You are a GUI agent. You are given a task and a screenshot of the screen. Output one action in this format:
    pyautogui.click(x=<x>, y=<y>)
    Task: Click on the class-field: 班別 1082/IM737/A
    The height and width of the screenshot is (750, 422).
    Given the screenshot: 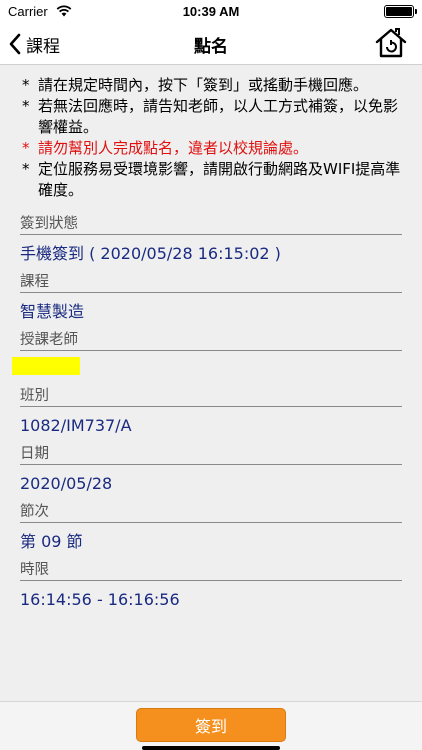 What is the action you would take?
    pyautogui.click(x=211, y=412)
    